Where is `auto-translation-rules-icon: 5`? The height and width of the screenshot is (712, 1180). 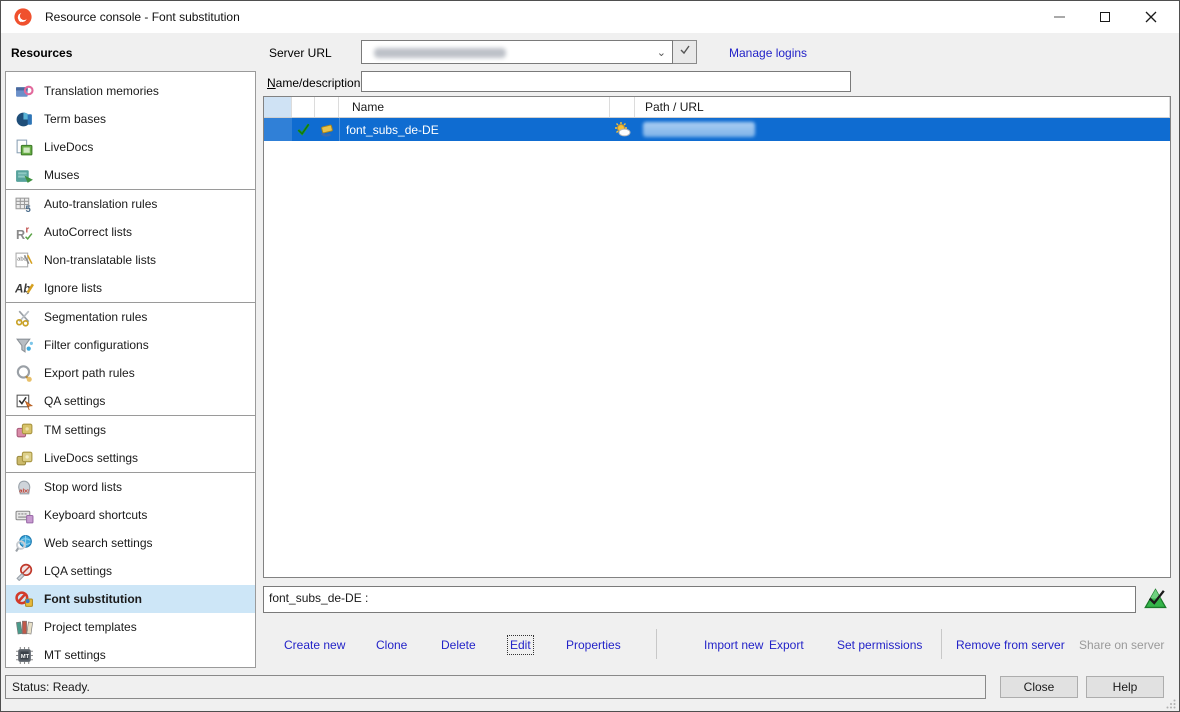
auto-translation-rules-icon: 5 is located at coordinates (23, 205).